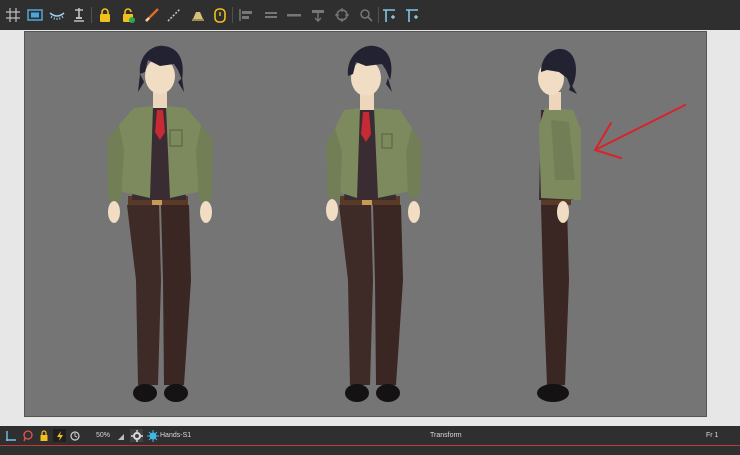 Image resolution: width=740 pixels, height=455 pixels. I want to click on unlock-icon, so click(128, 15).